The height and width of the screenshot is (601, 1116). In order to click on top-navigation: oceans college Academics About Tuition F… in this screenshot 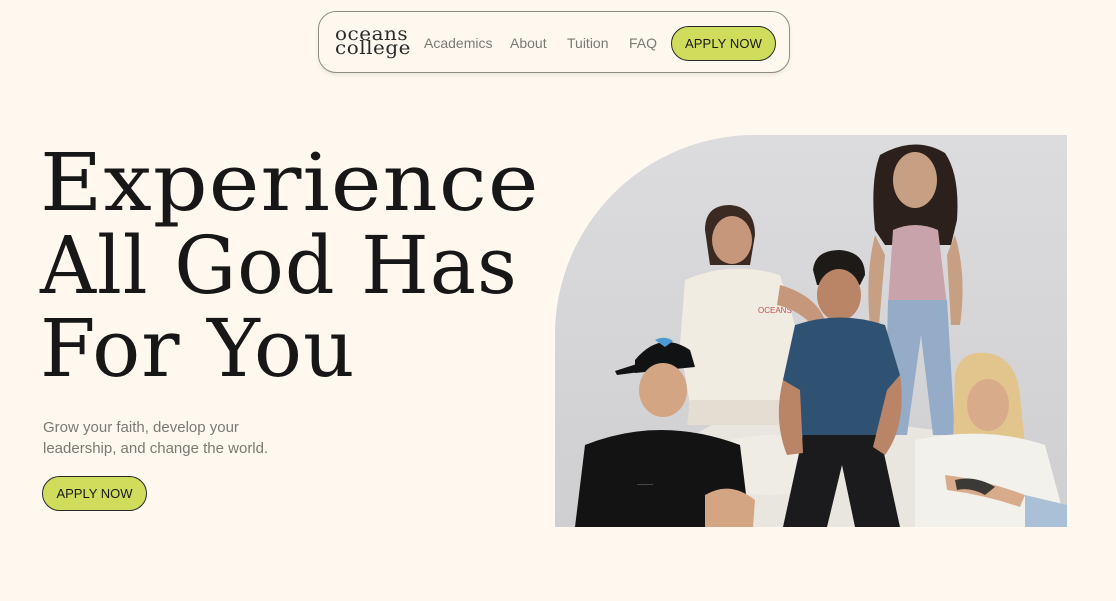, I will do `click(554, 42)`.